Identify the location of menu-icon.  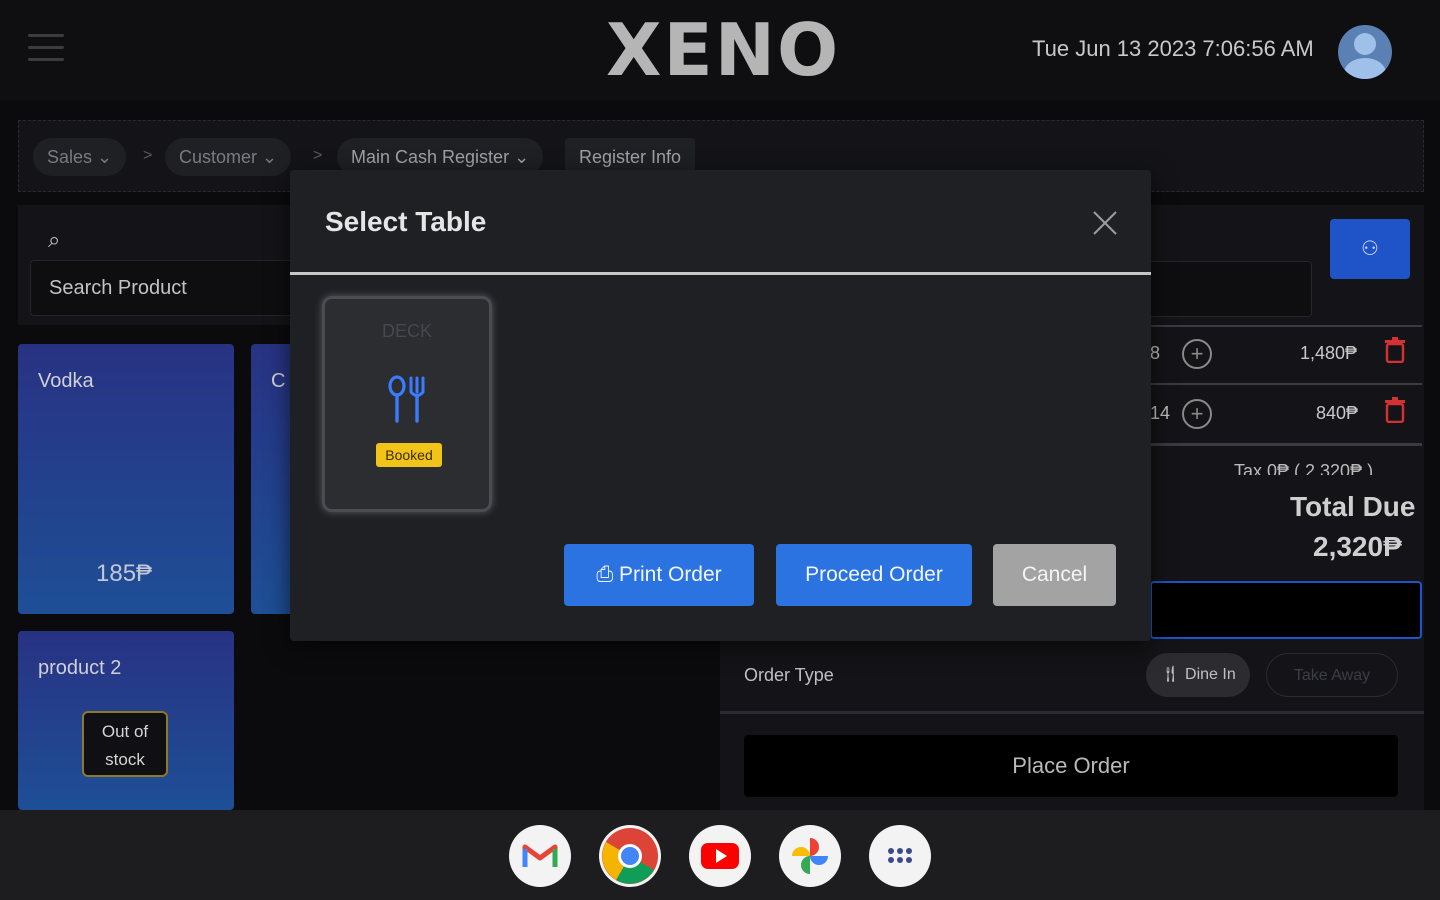
(46, 49).